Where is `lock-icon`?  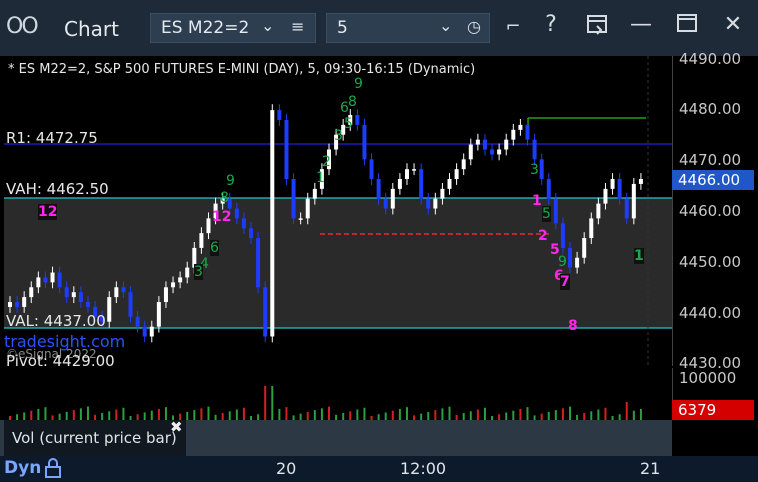 lock-icon is located at coordinates (53, 470).